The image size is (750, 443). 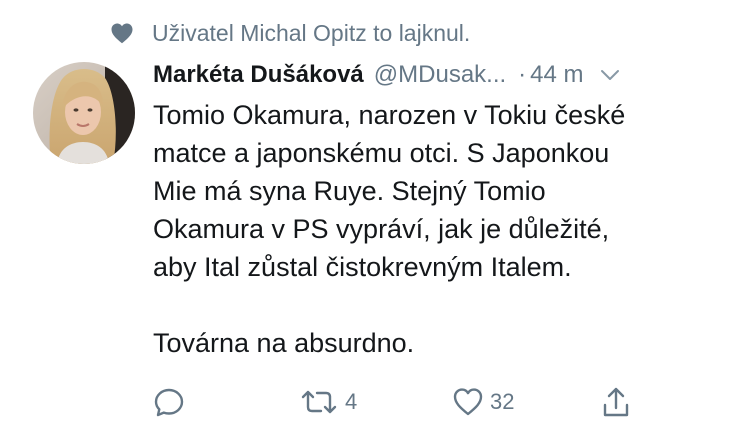 I want to click on tweet-text-line: matce a japonskému otci. S Japonkou, so click(x=381, y=153).